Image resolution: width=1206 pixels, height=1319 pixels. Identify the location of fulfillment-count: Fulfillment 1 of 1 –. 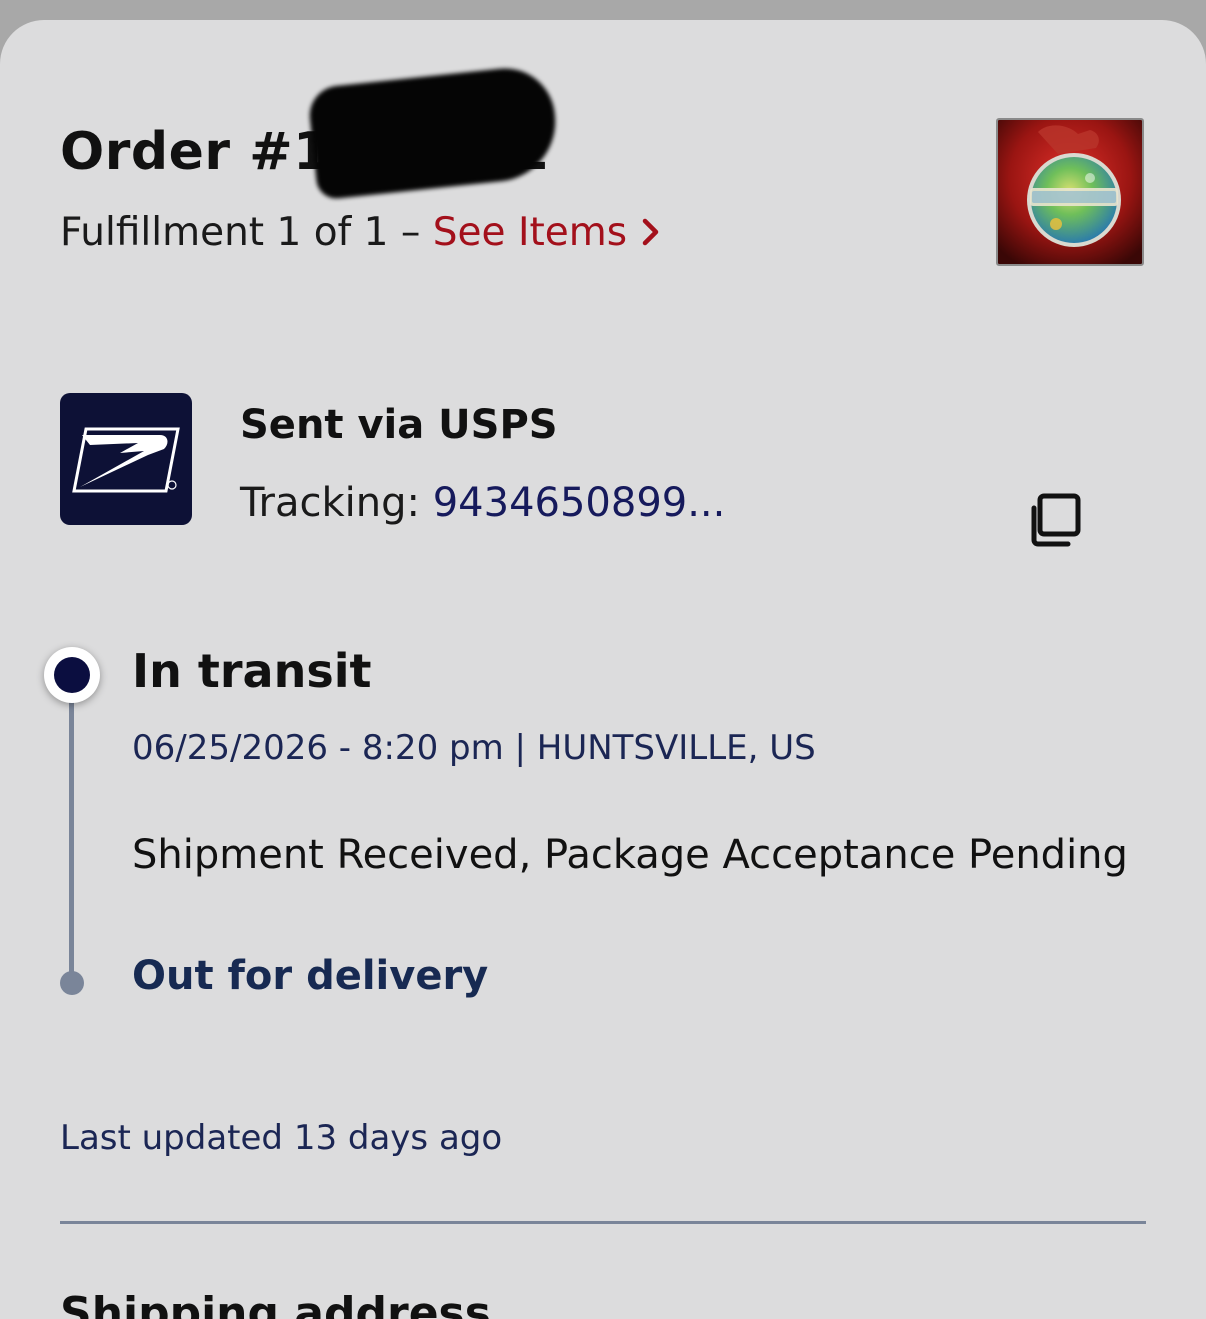
(246, 232).